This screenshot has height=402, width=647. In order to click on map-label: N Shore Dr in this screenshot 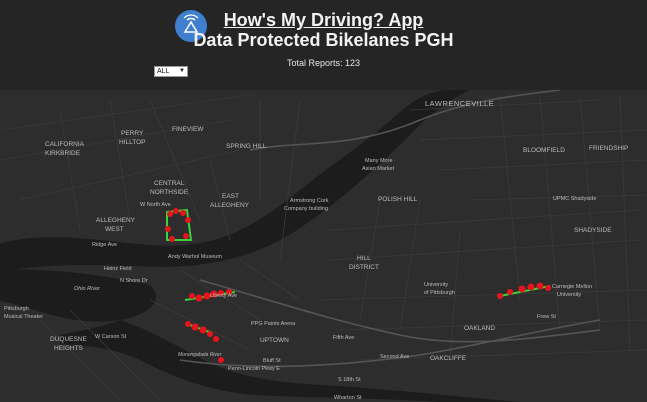, I will do `click(134, 281)`.